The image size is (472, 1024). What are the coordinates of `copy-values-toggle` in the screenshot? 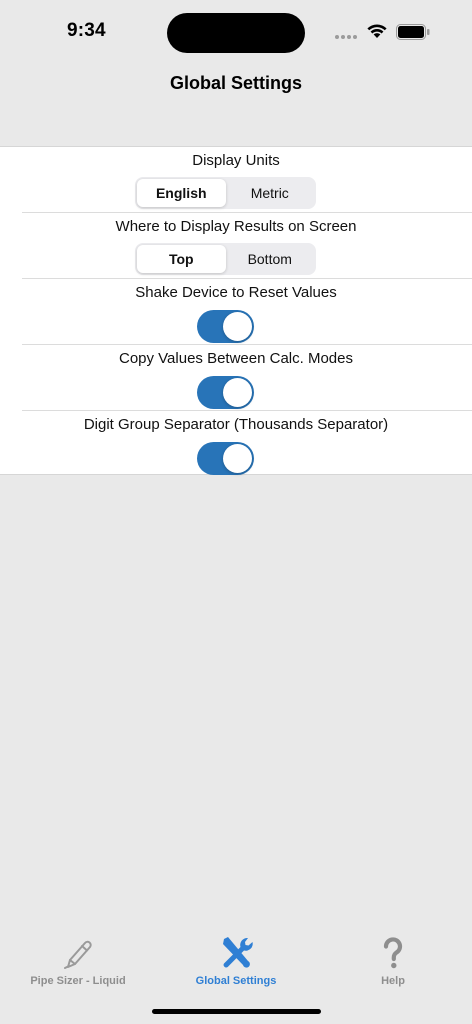 It's located at (225, 392).